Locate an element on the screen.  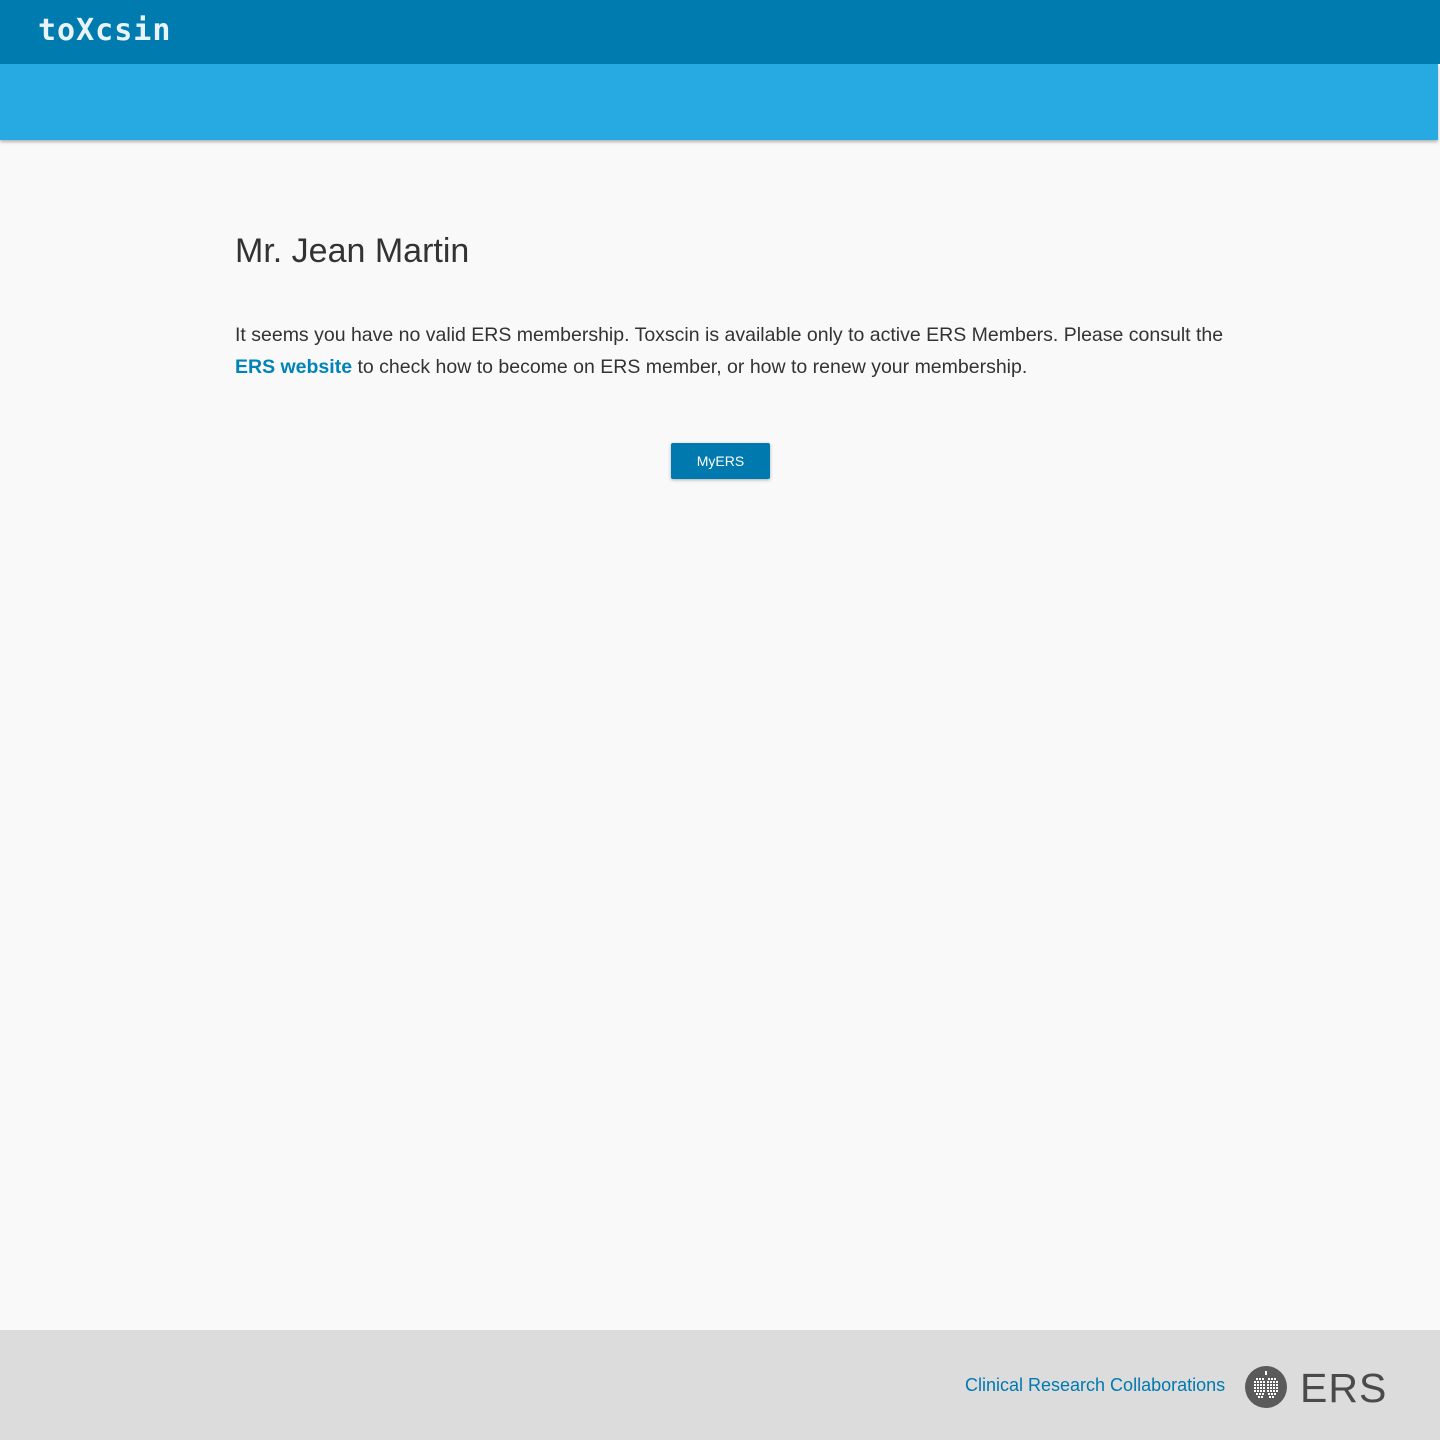
app-logo-text: toXcsin is located at coordinates (104, 30).